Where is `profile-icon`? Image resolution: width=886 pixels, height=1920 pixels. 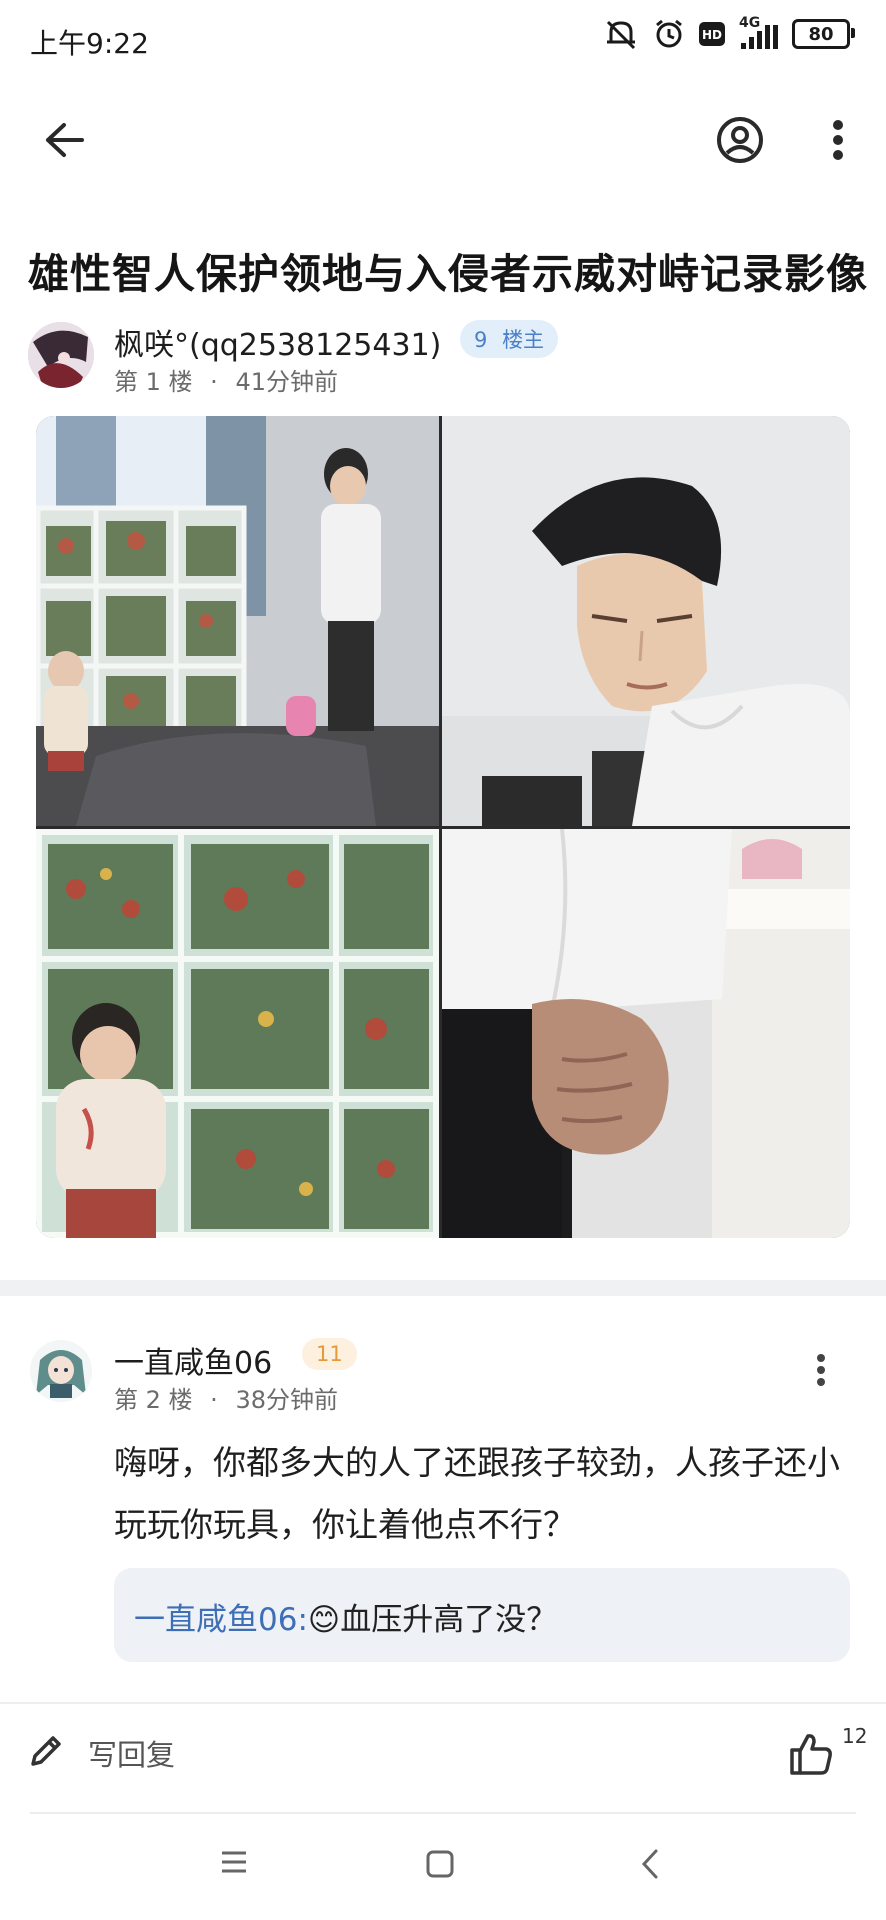
profile-icon is located at coordinates (740, 142).